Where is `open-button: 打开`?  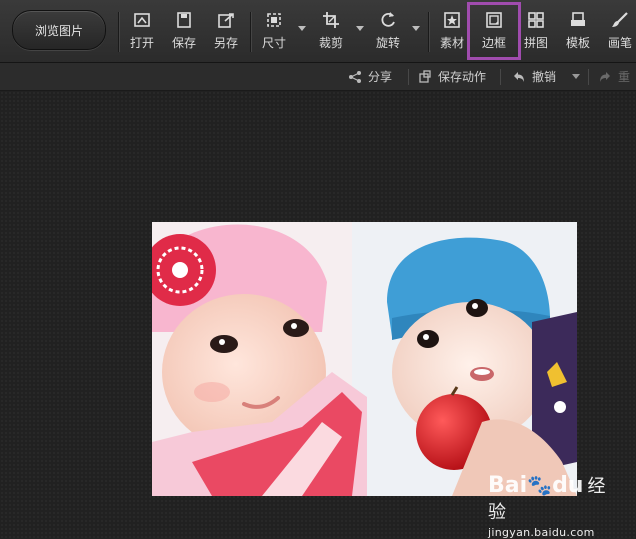 open-button: 打开 is located at coordinates (142, 31).